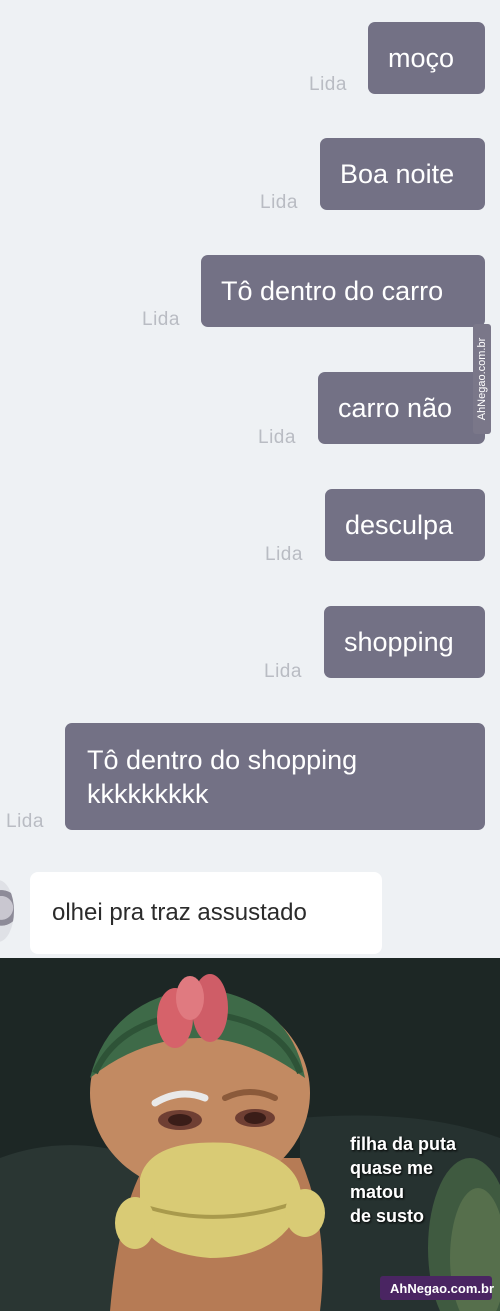 The width and height of the screenshot is (500, 1311). I want to click on side-watermark-text: AhNegao.com.br, so click(482, 379).